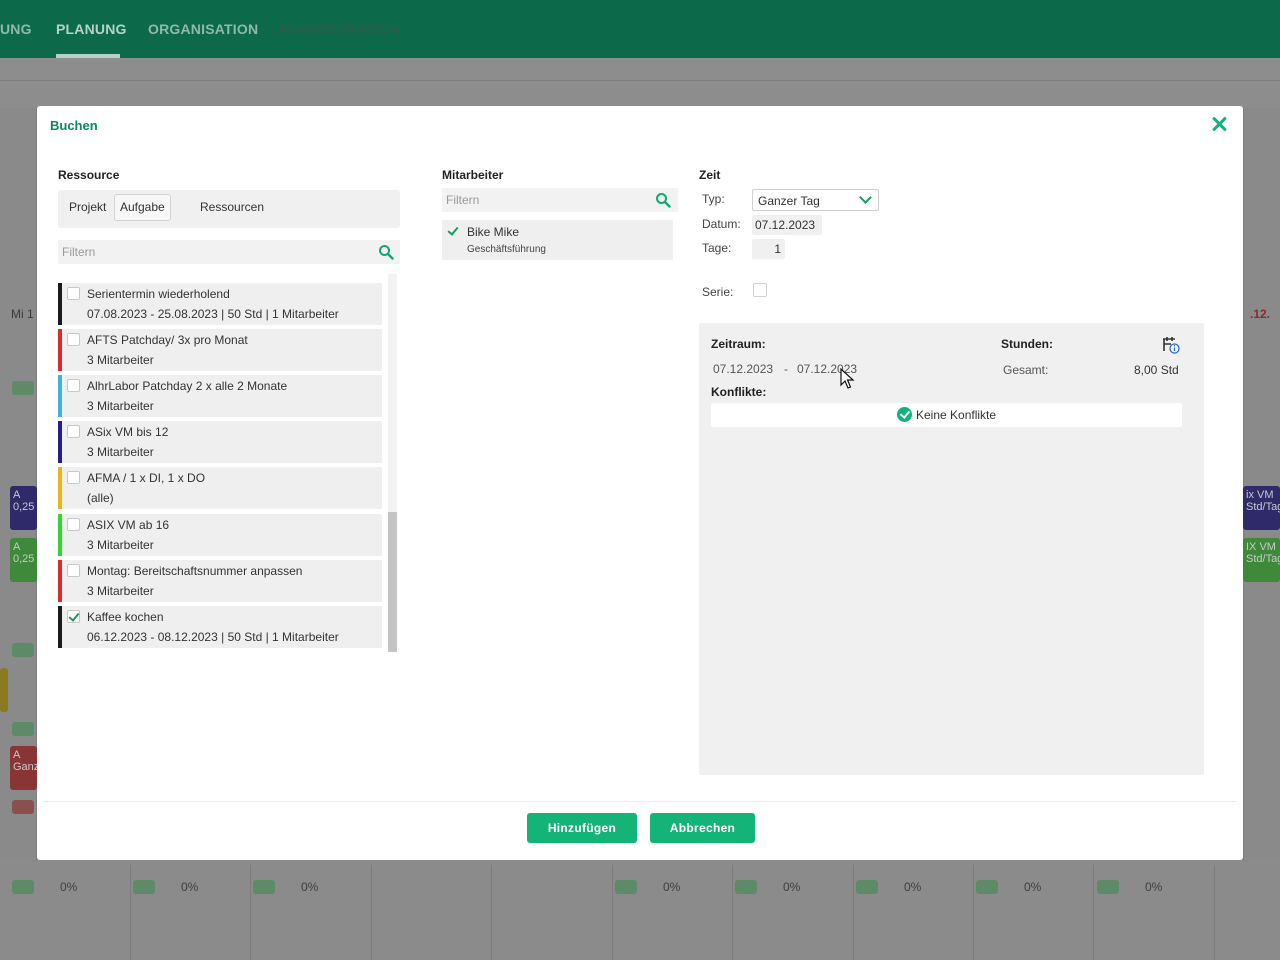 The height and width of the screenshot is (960, 1280). I want to click on gesamt-label: Gesamt:, so click(1026, 370).